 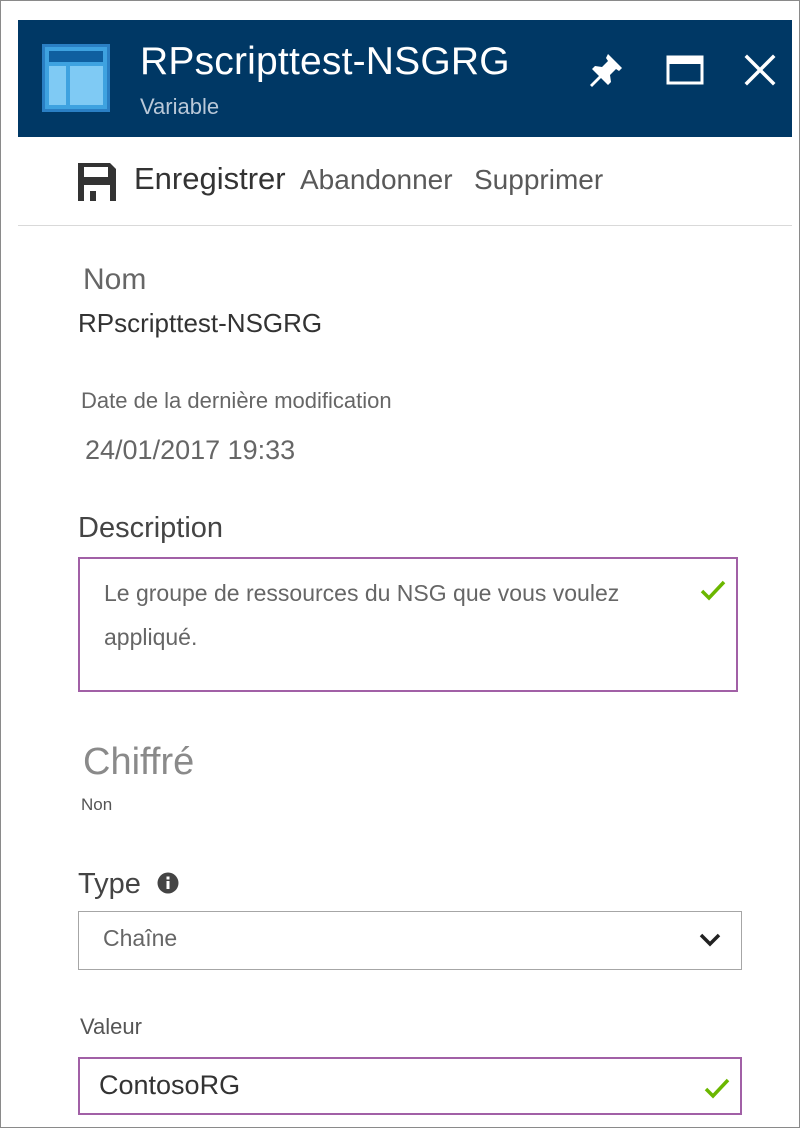 What do you see at coordinates (190, 450) in the screenshot?
I see `last-modified-value: 24/01/2017 19:33` at bounding box center [190, 450].